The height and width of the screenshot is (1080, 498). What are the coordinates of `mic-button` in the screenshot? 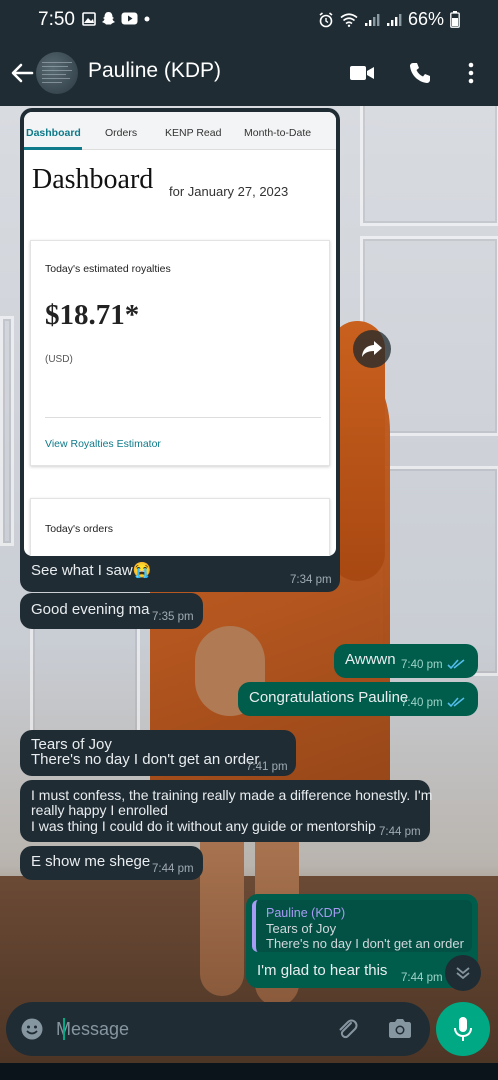 It's located at (463, 1029).